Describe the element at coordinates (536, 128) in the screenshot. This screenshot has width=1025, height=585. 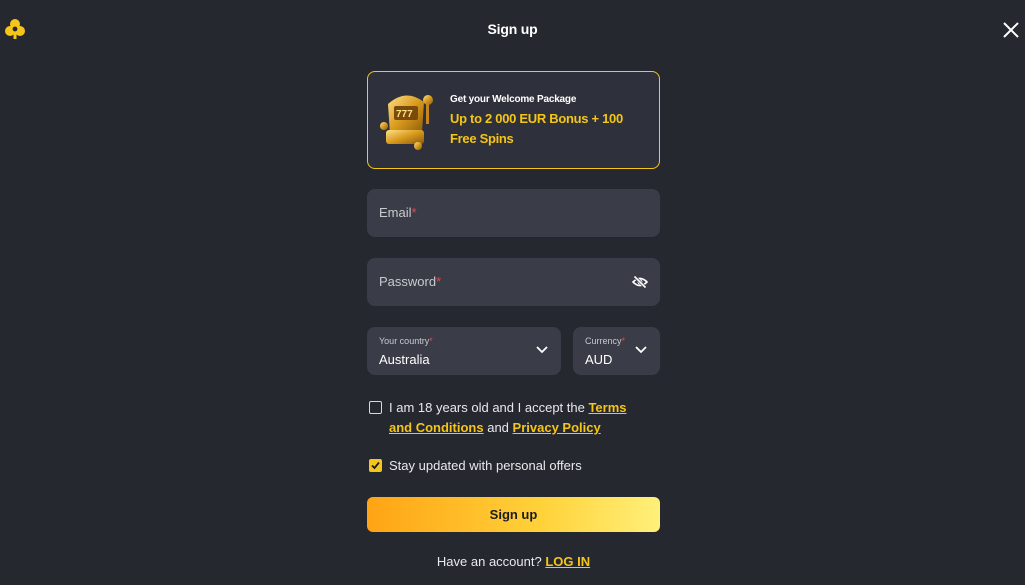
I see `promo-headline: Up to 2 000 EUR Bonus + 100 Free Spins` at that location.